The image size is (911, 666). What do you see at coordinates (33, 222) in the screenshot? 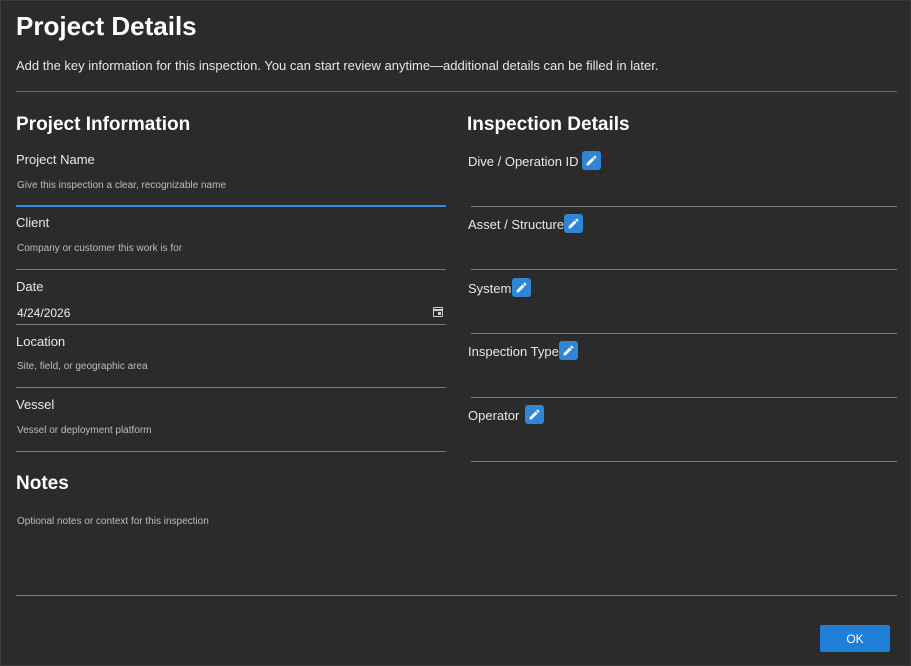
I see `client-label: Client` at bounding box center [33, 222].